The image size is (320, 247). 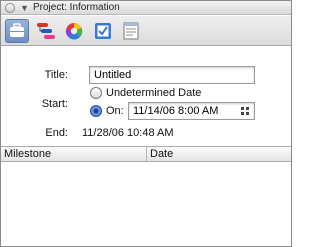 What do you see at coordinates (146, 8) in the screenshot?
I see `title-bar: ▼ Project: Information` at bounding box center [146, 8].